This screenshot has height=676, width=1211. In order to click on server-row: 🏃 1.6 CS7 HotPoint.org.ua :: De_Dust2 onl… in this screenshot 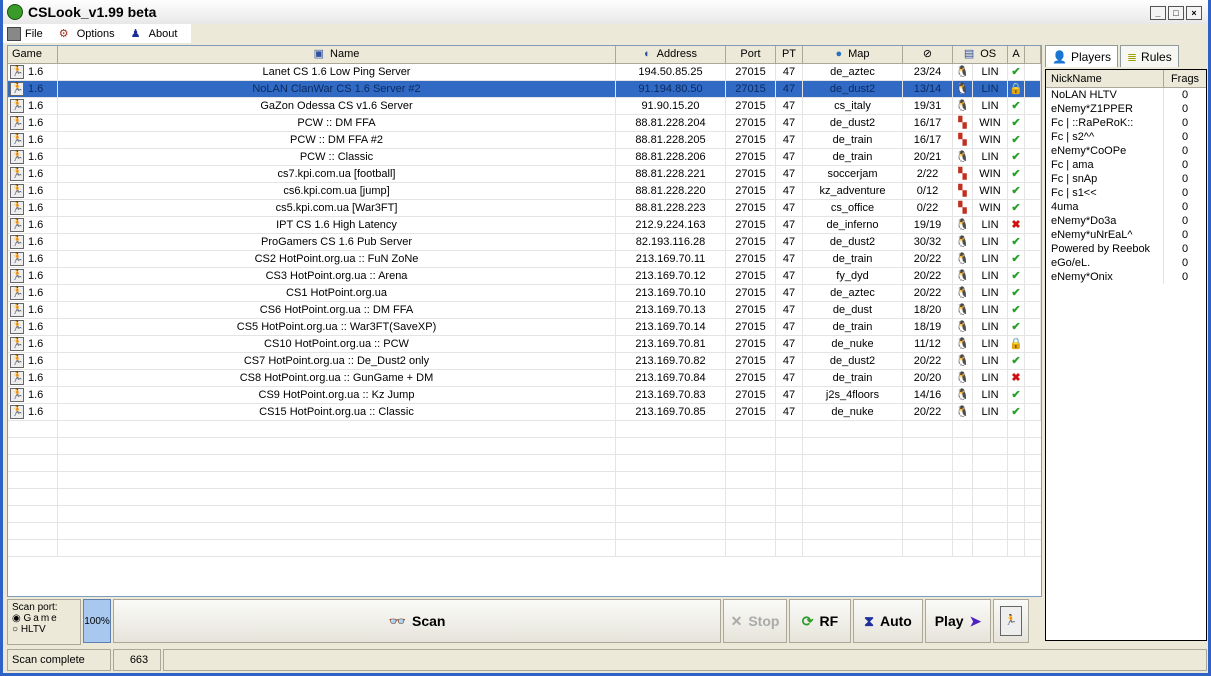, I will do `click(524, 361)`.